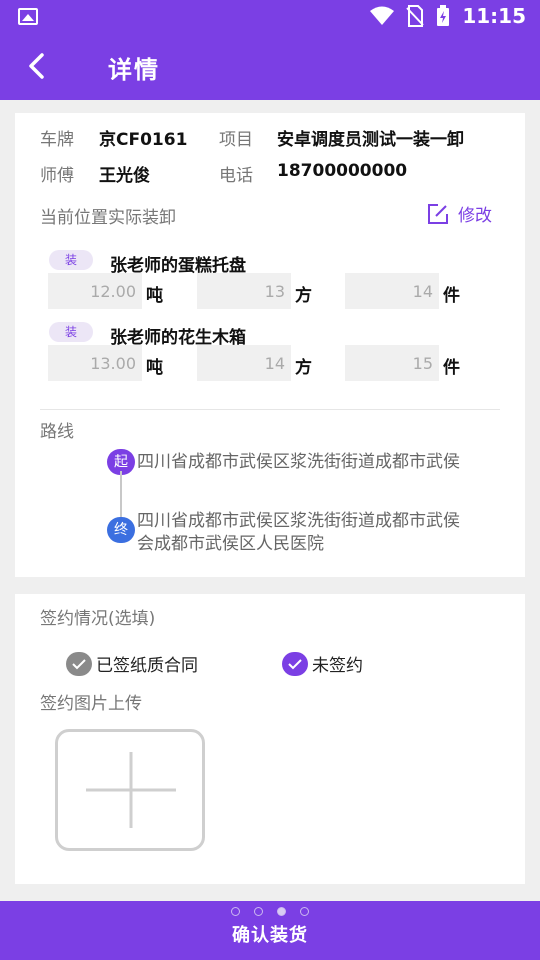 The height and width of the screenshot is (960, 540). I want to click on divider, so click(270, 409).